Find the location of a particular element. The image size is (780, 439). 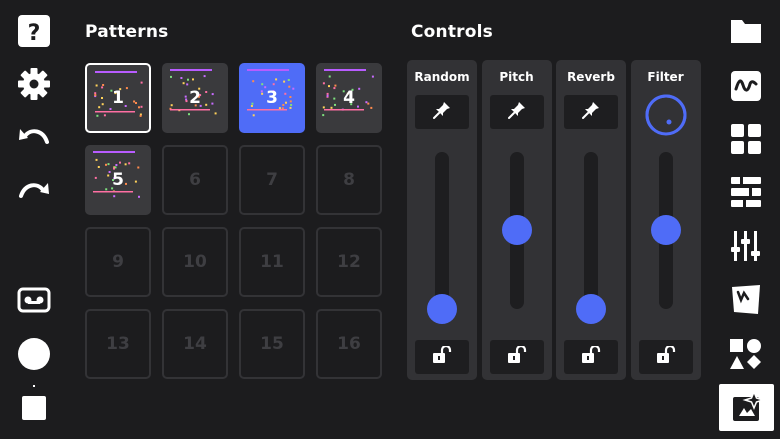

pattern-slot-number: 10 is located at coordinates (195, 262).